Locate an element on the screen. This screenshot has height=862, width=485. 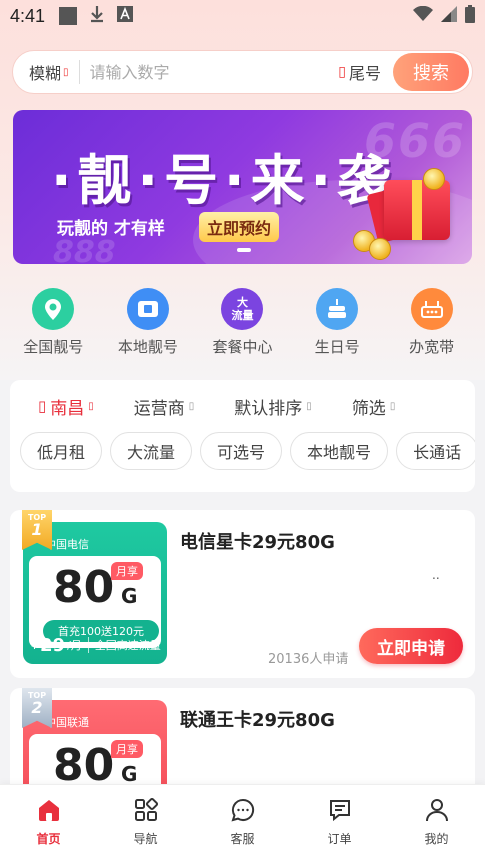
home-icon is located at coordinates (49, 812).